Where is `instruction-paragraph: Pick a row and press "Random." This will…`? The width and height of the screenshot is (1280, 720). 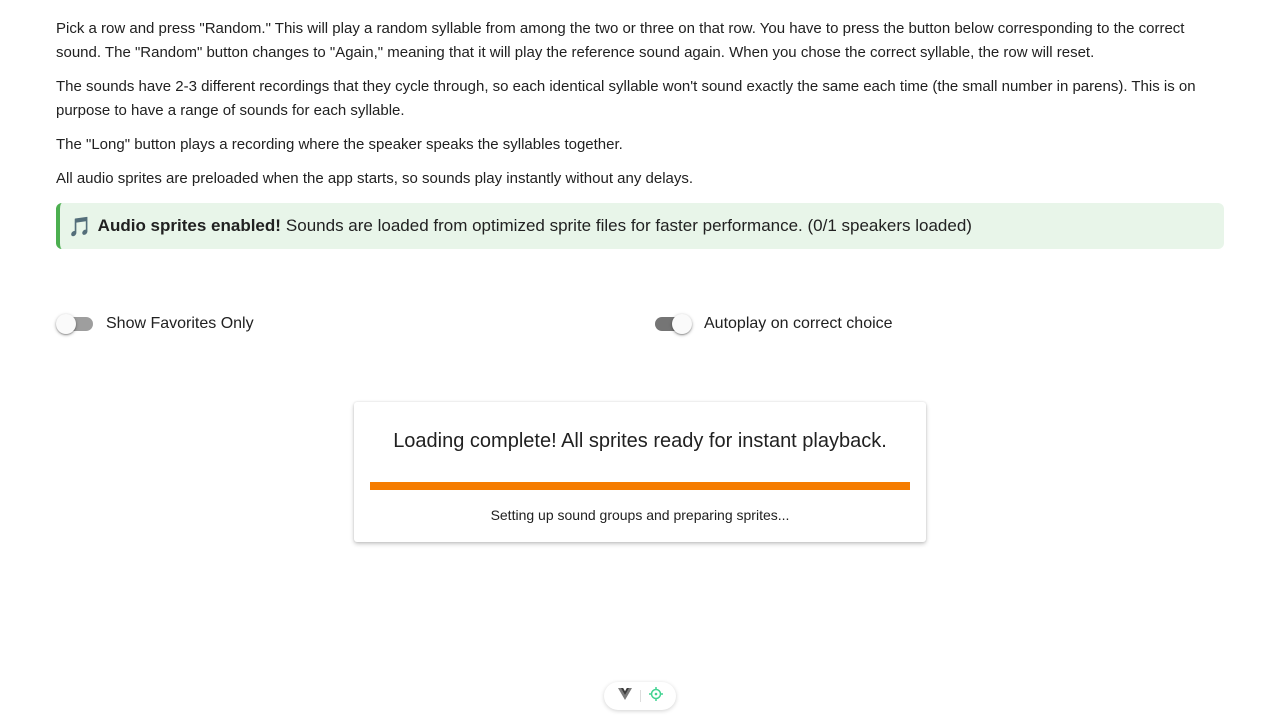 instruction-paragraph: Pick a row and press "Random." This will… is located at coordinates (620, 40).